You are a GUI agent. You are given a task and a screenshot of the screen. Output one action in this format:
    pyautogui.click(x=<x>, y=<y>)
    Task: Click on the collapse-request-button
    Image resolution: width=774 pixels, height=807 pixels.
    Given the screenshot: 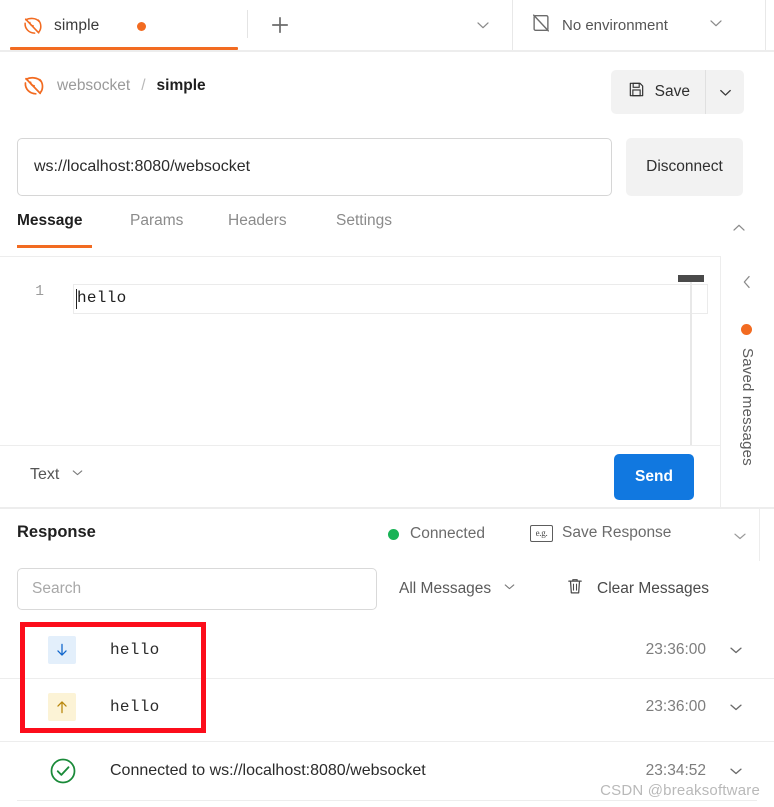 What is the action you would take?
    pyautogui.click(x=739, y=228)
    